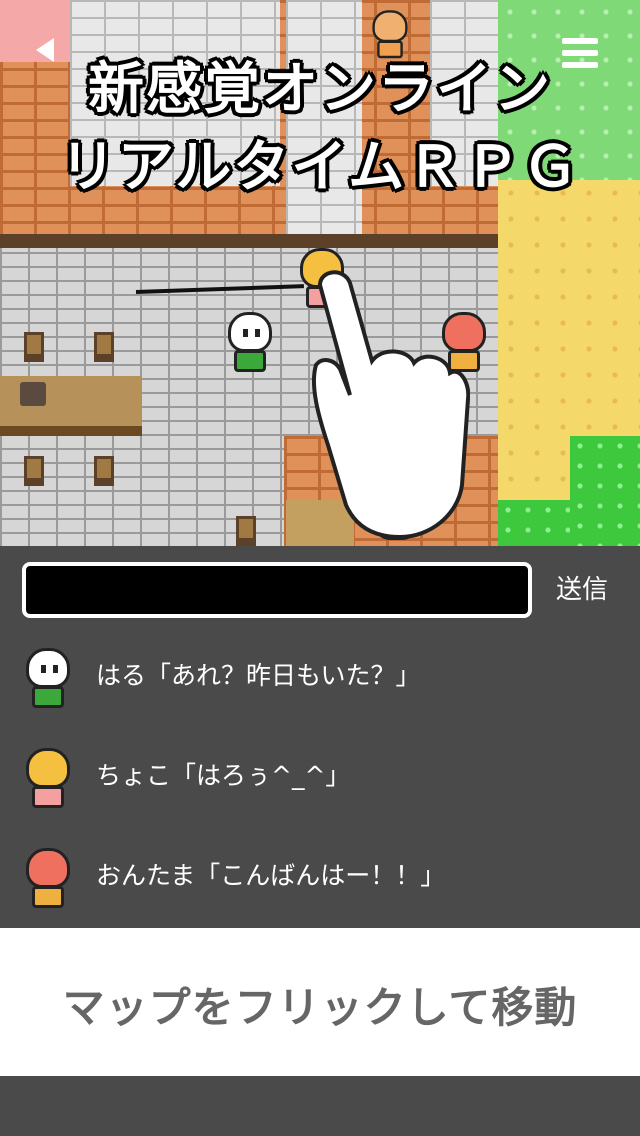  I want to click on chat-message-text: おんたま「こんばんはー！！」, so click(271, 875).